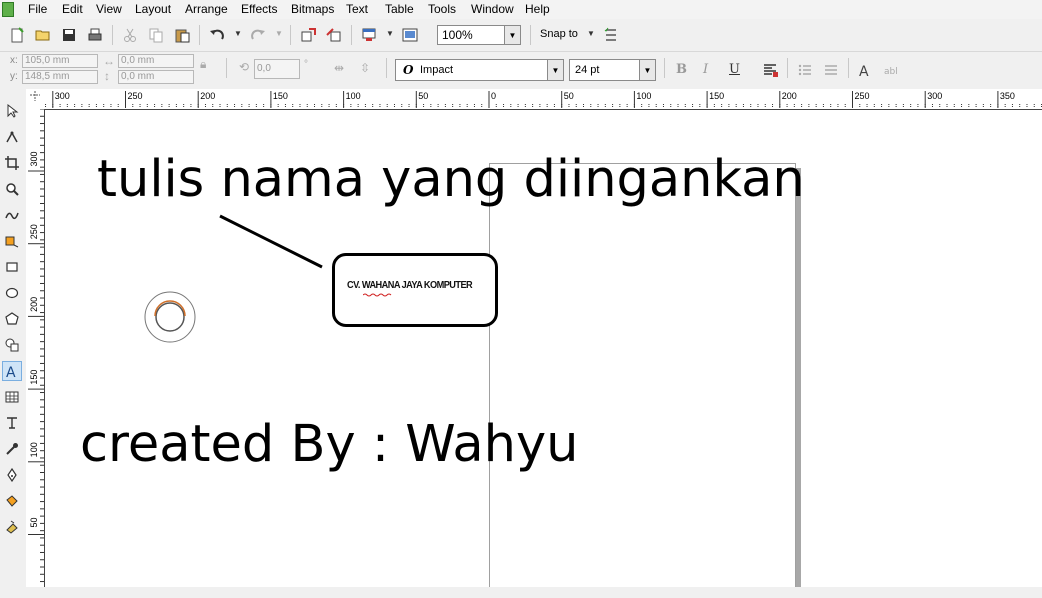 This screenshot has height=598, width=1042. I want to click on open-folder-icon, so click(43, 35).